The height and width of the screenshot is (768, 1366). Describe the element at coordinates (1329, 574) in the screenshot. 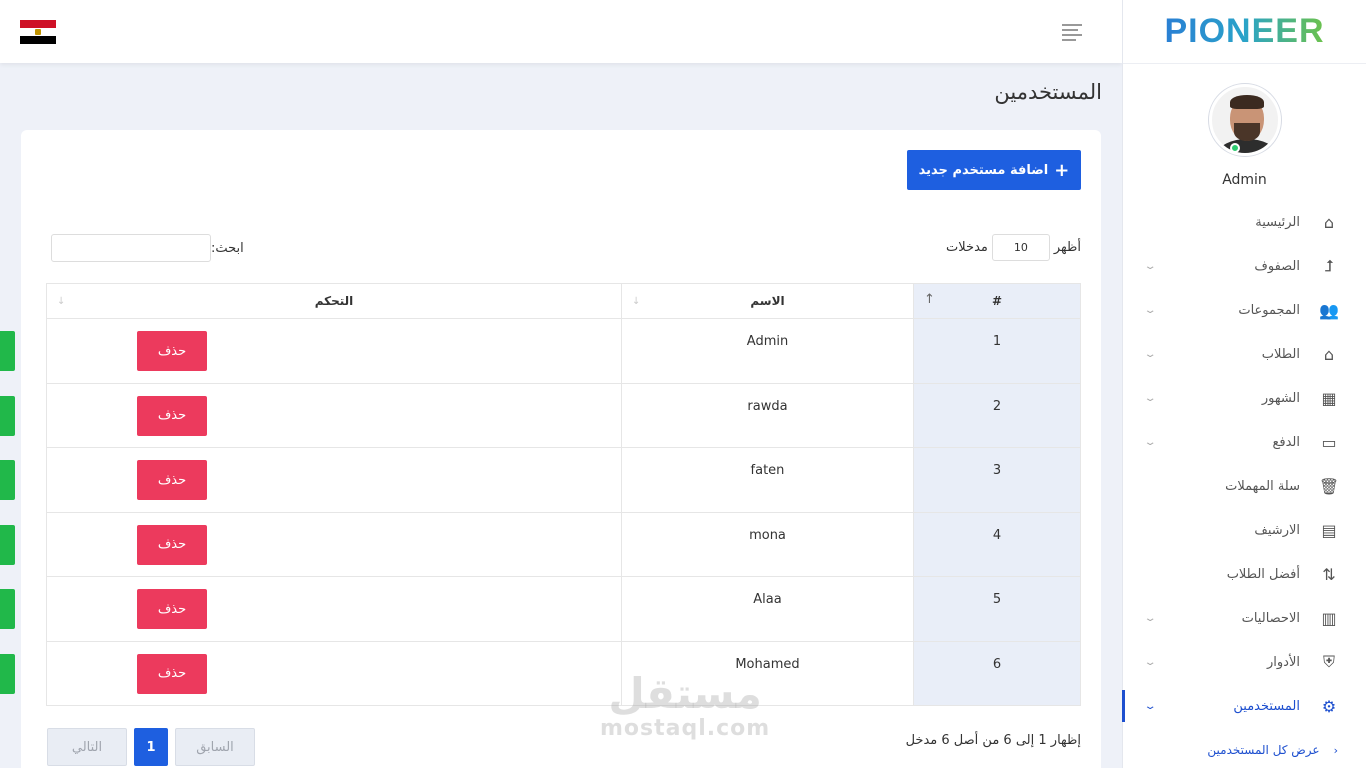

I see `sort-numeric-icon: ⇅` at that location.